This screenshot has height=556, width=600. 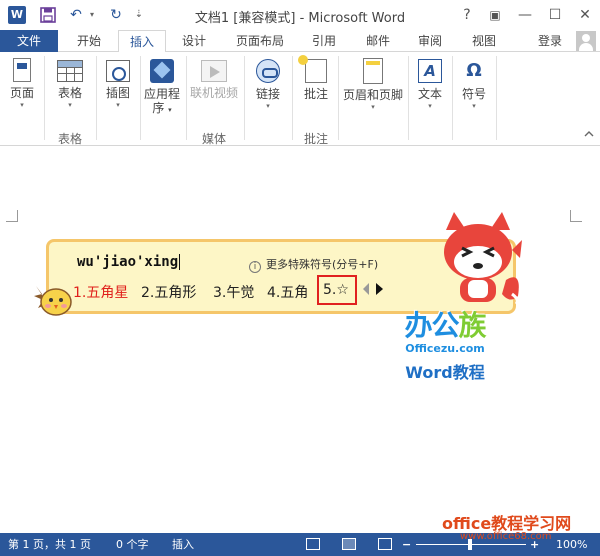 I want to click on ime-hint: i 更多特殊符号(分号+F), so click(x=313, y=264).